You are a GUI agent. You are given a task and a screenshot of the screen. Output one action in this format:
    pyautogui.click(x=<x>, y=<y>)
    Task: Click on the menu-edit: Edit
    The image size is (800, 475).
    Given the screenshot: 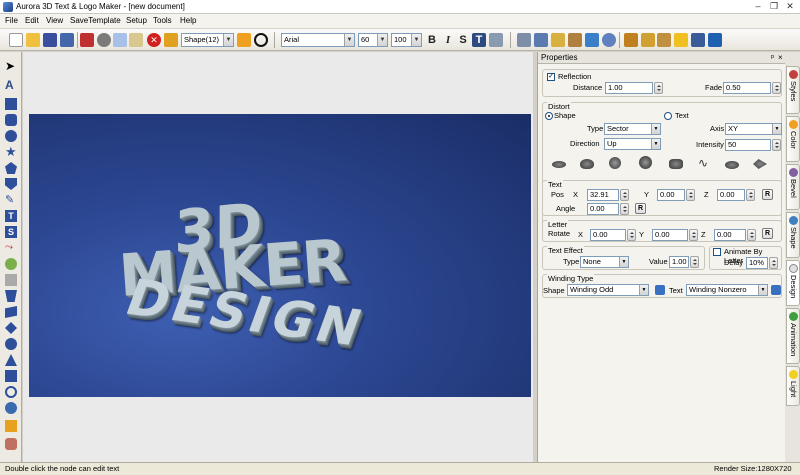 What is the action you would take?
    pyautogui.click(x=32, y=20)
    